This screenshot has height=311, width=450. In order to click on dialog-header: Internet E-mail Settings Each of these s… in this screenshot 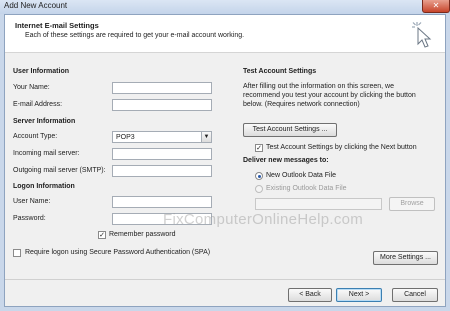, I will do `click(225, 34)`.